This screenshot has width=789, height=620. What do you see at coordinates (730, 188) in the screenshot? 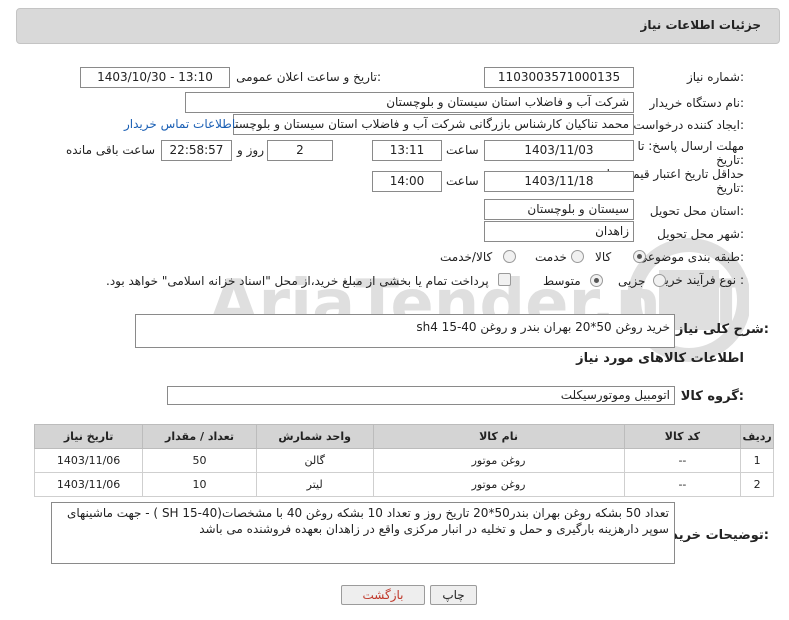
I see `validity-label-date: تاریخ:` at bounding box center [730, 188].